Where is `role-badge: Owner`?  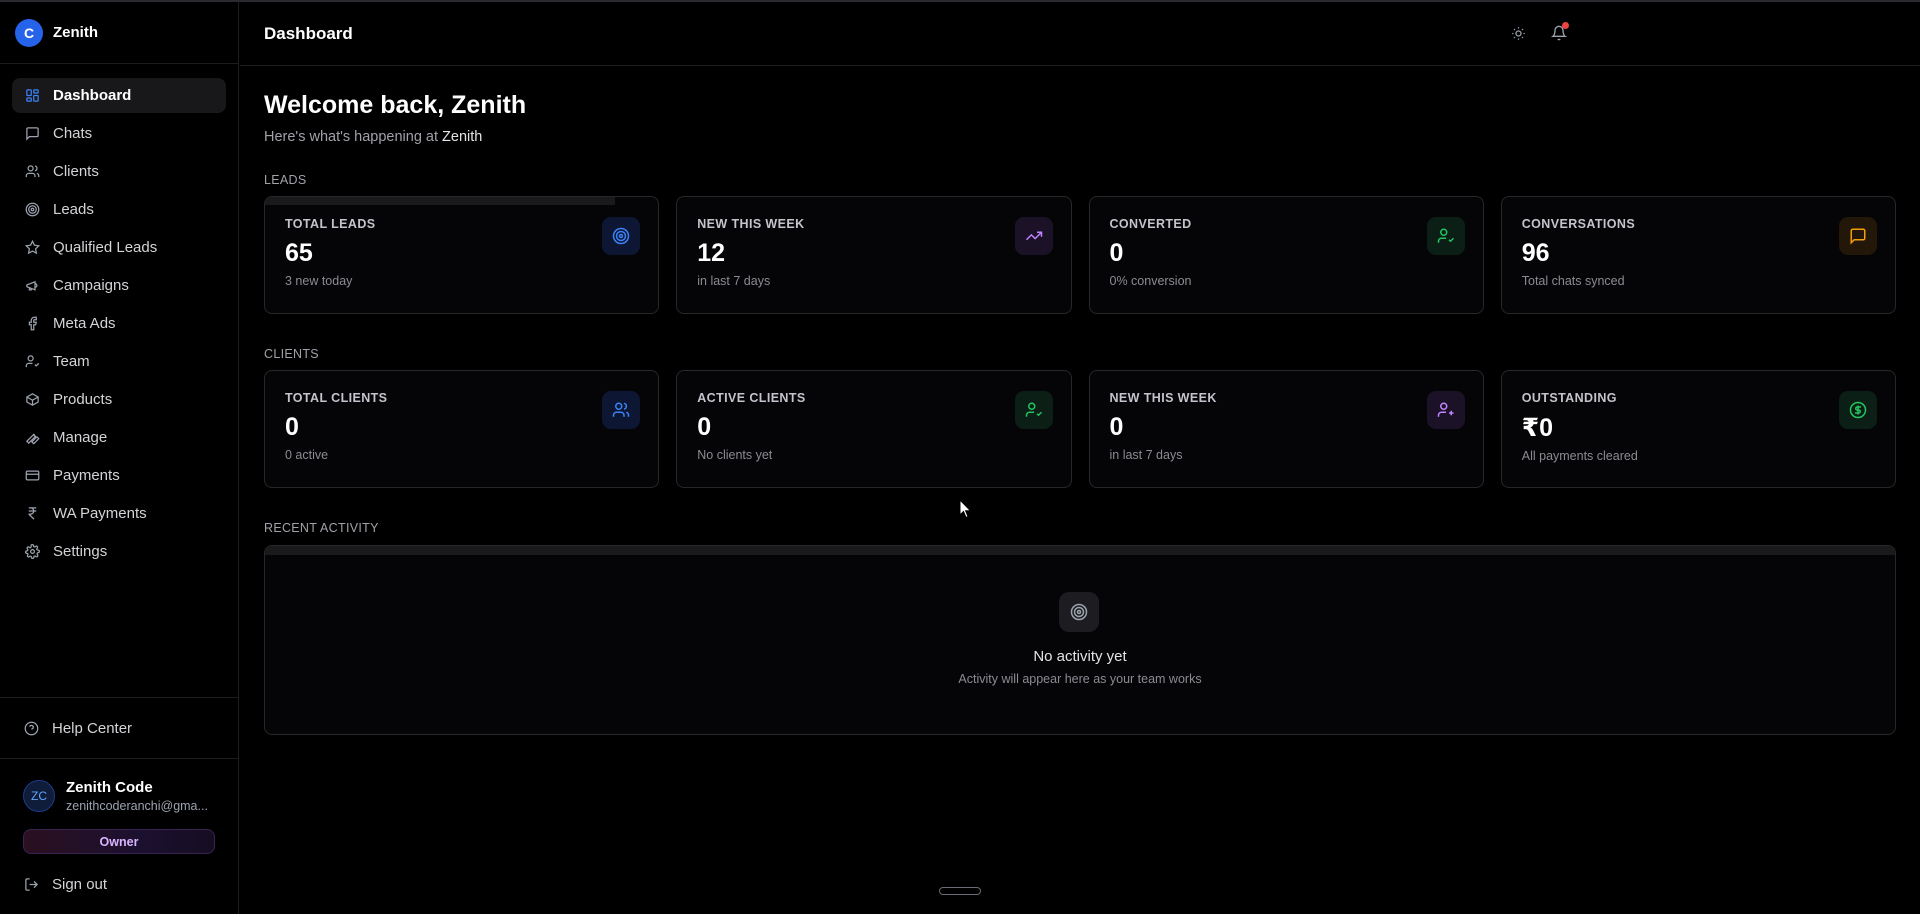 role-badge: Owner is located at coordinates (119, 841).